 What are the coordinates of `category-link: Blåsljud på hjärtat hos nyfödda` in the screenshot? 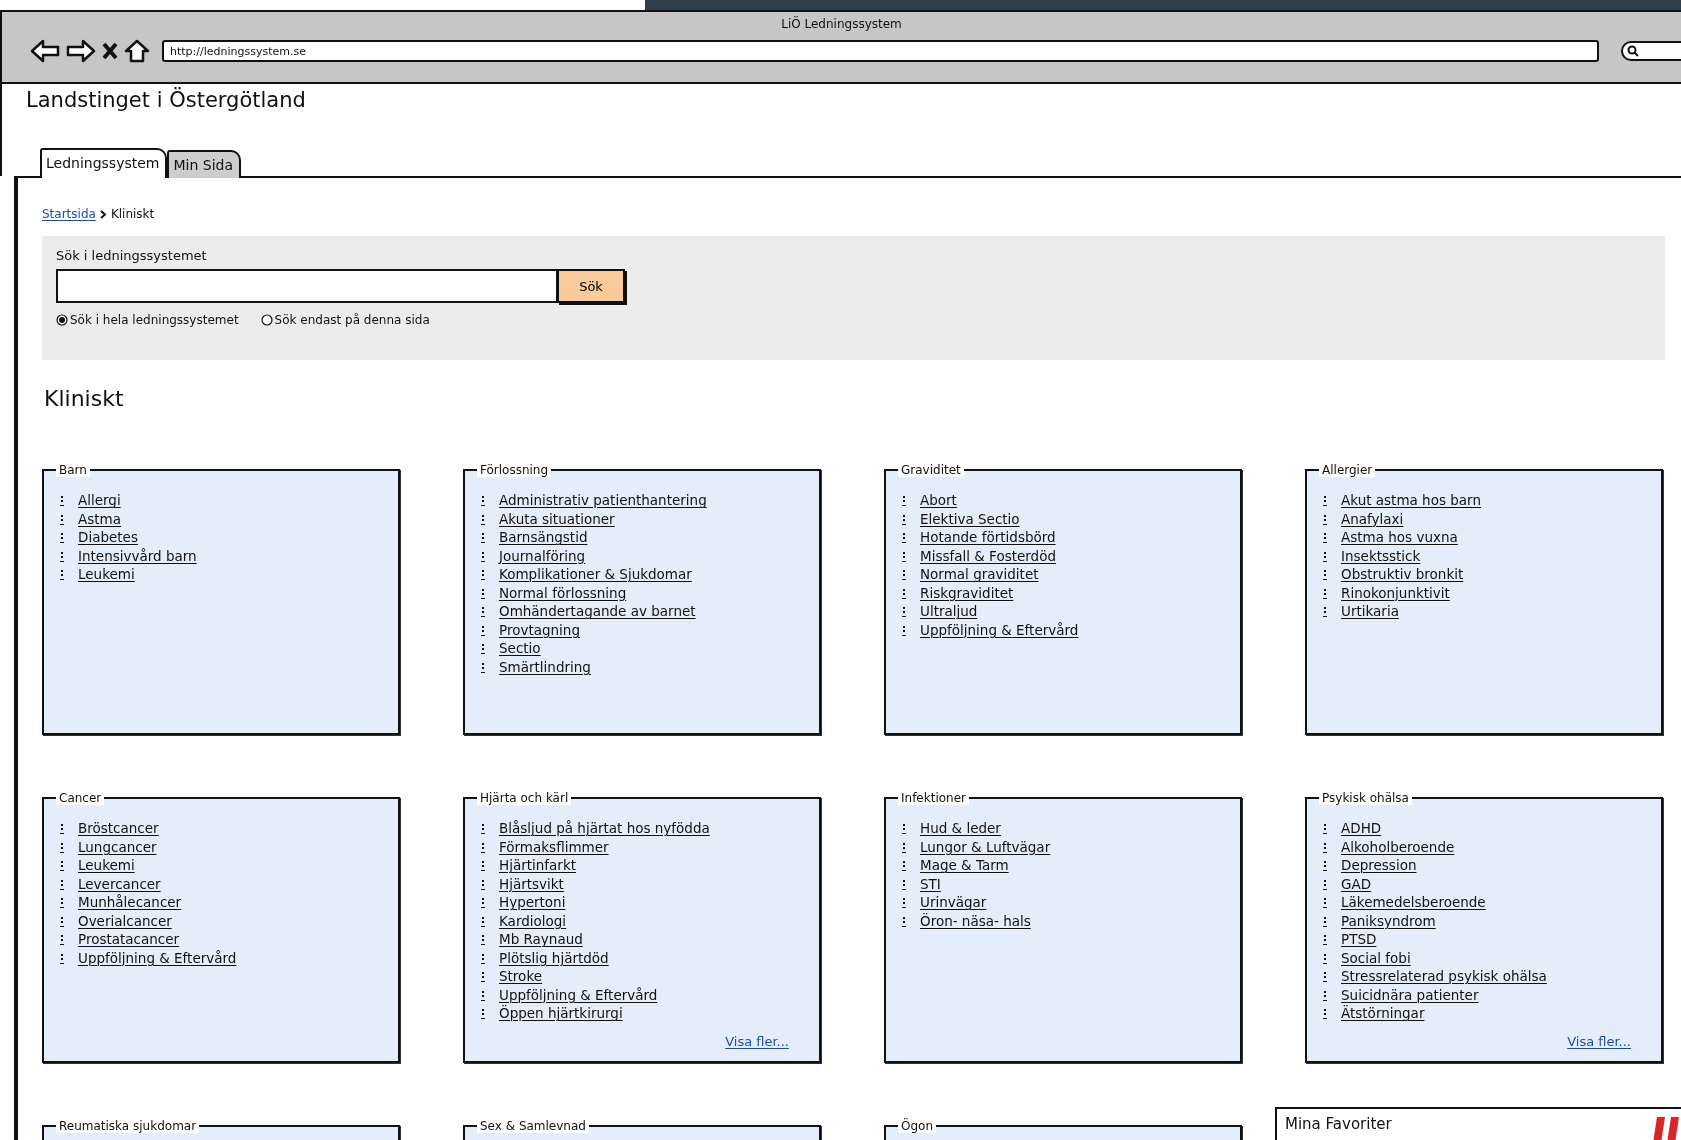 It's located at (604, 828).